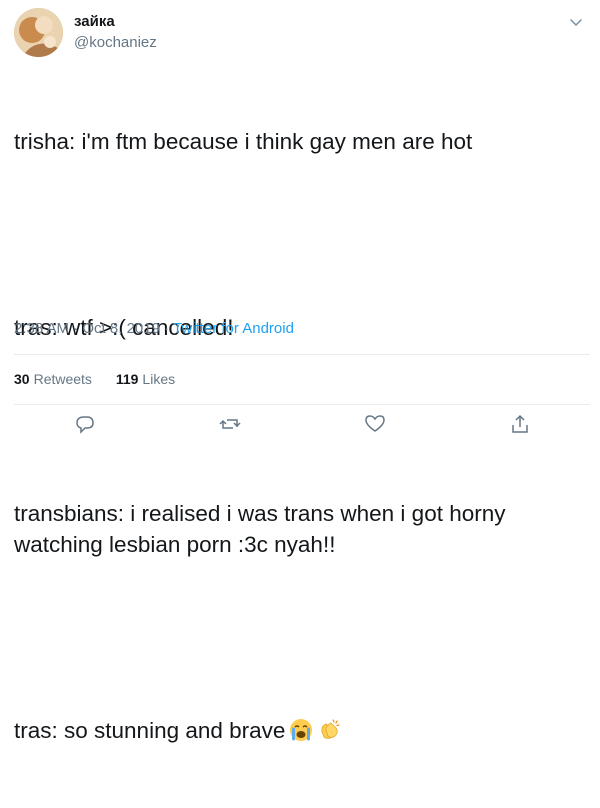 This screenshot has height=808, width=600. I want to click on tweet-time: 2:38 AM, so click(41, 328).